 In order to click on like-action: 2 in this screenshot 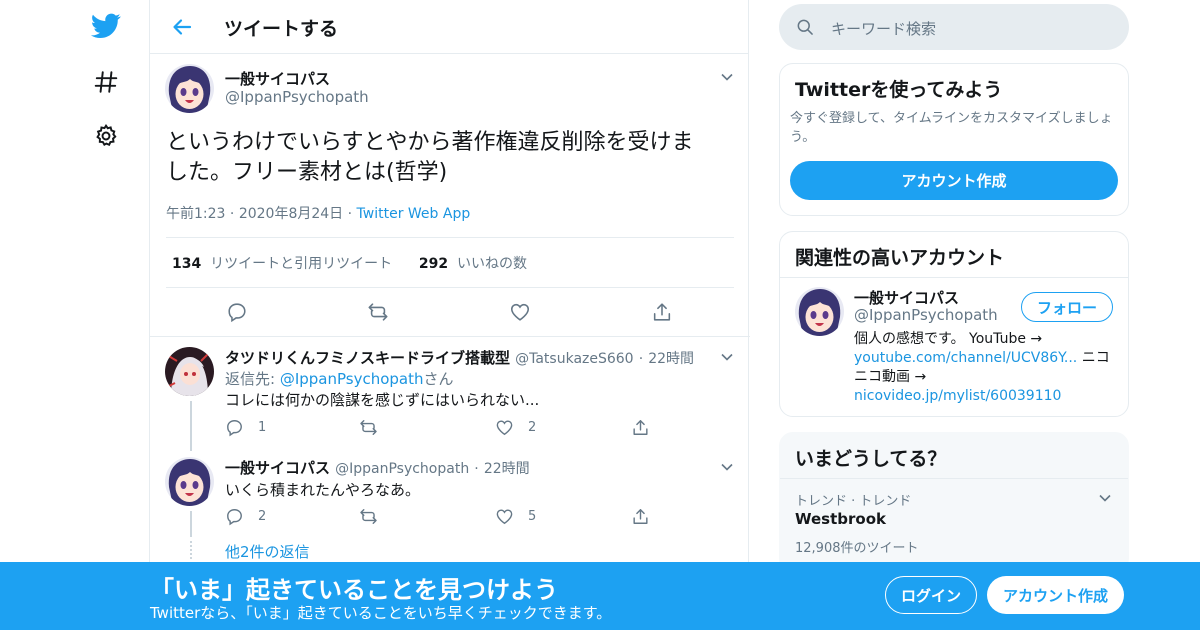, I will do `click(515, 427)`.